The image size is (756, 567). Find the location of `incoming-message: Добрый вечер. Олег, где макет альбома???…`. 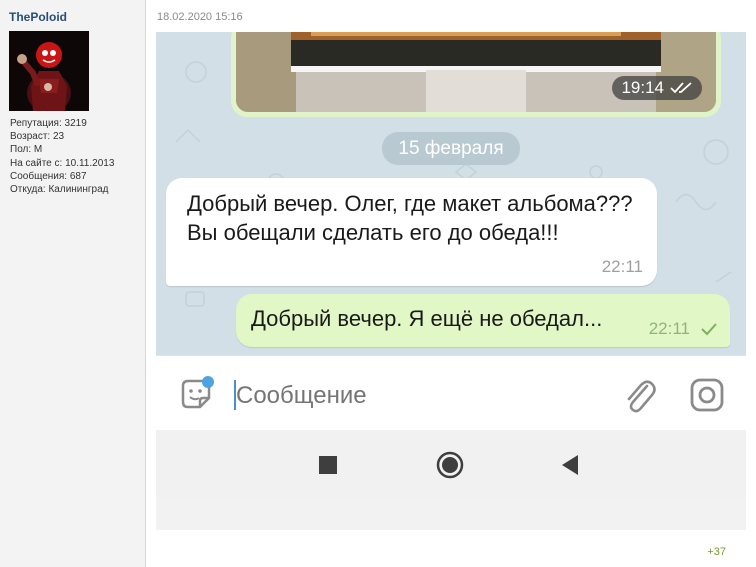

incoming-message: Добрый вечер. Олег, где макет альбома???… is located at coordinates (411, 232).